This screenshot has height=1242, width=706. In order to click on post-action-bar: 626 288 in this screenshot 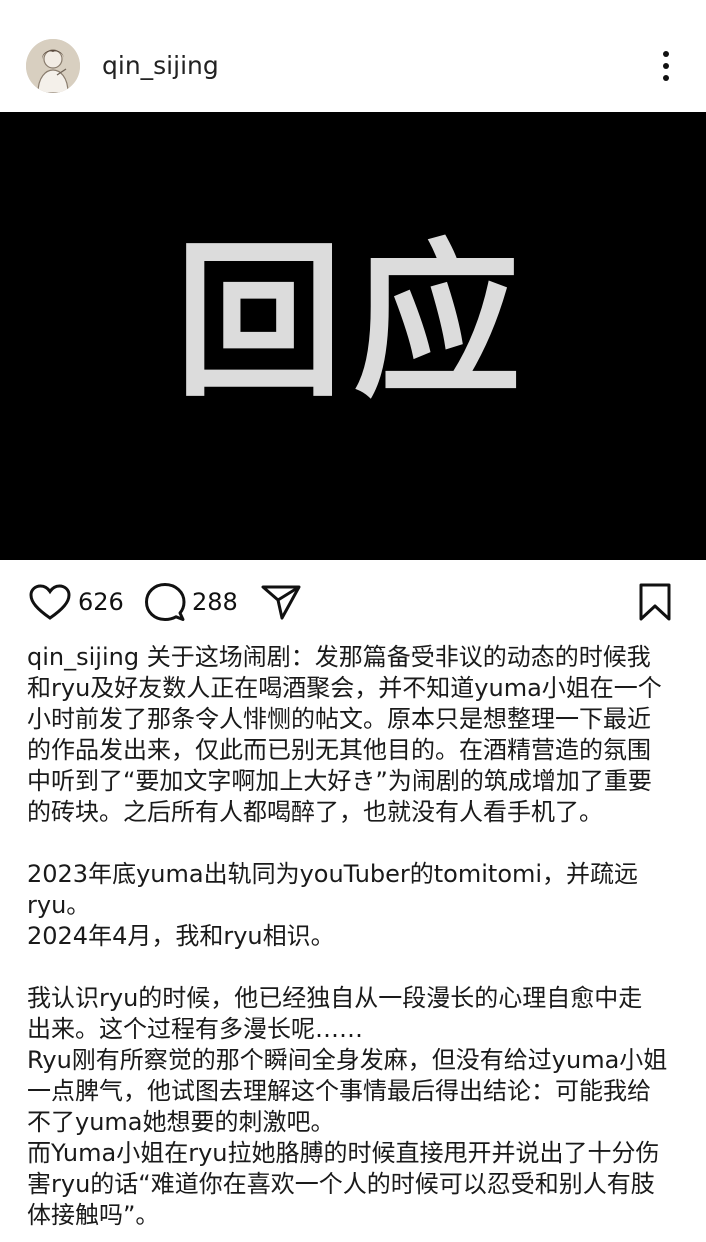, I will do `click(353, 602)`.